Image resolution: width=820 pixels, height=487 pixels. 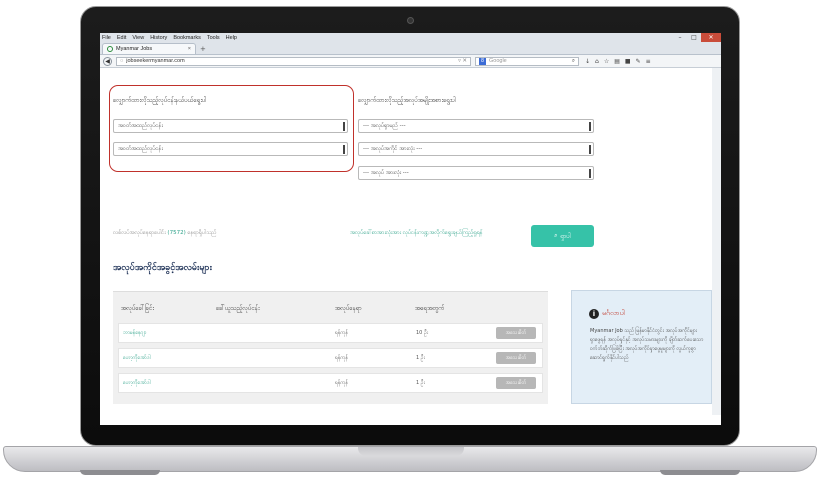 What do you see at coordinates (230, 149) in the screenshot?
I see `sub-industry-select: အဝတ်အထည်လုပ်ငန်း` at bounding box center [230, 149].